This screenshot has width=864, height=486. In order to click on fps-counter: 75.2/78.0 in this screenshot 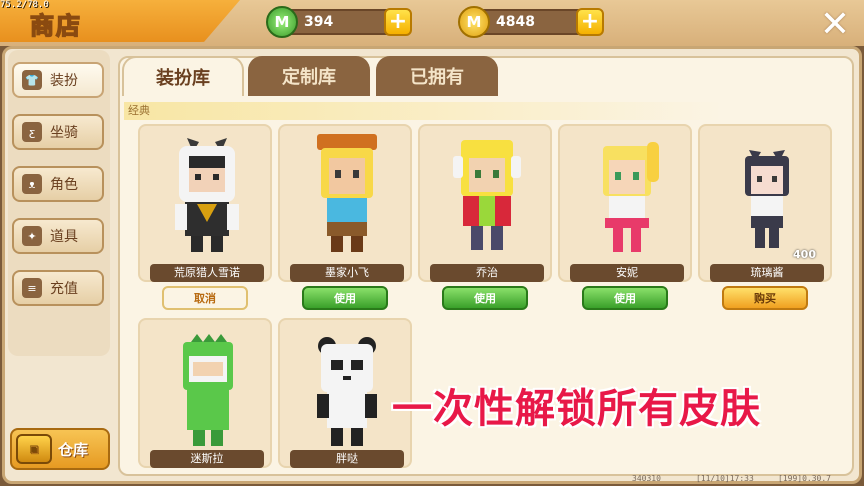, I will do `click(24, 5)`.